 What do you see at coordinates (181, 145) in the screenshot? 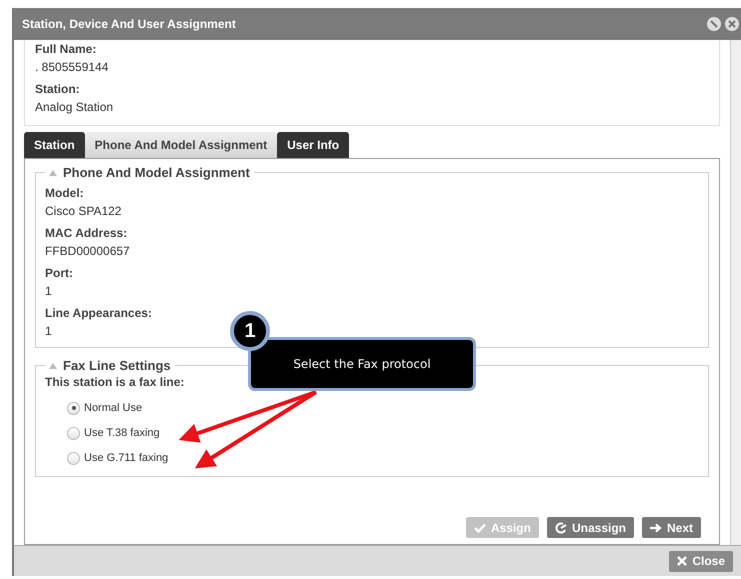
I see `tab: Phone And Model Assignment` at bounding box center [181, 145].